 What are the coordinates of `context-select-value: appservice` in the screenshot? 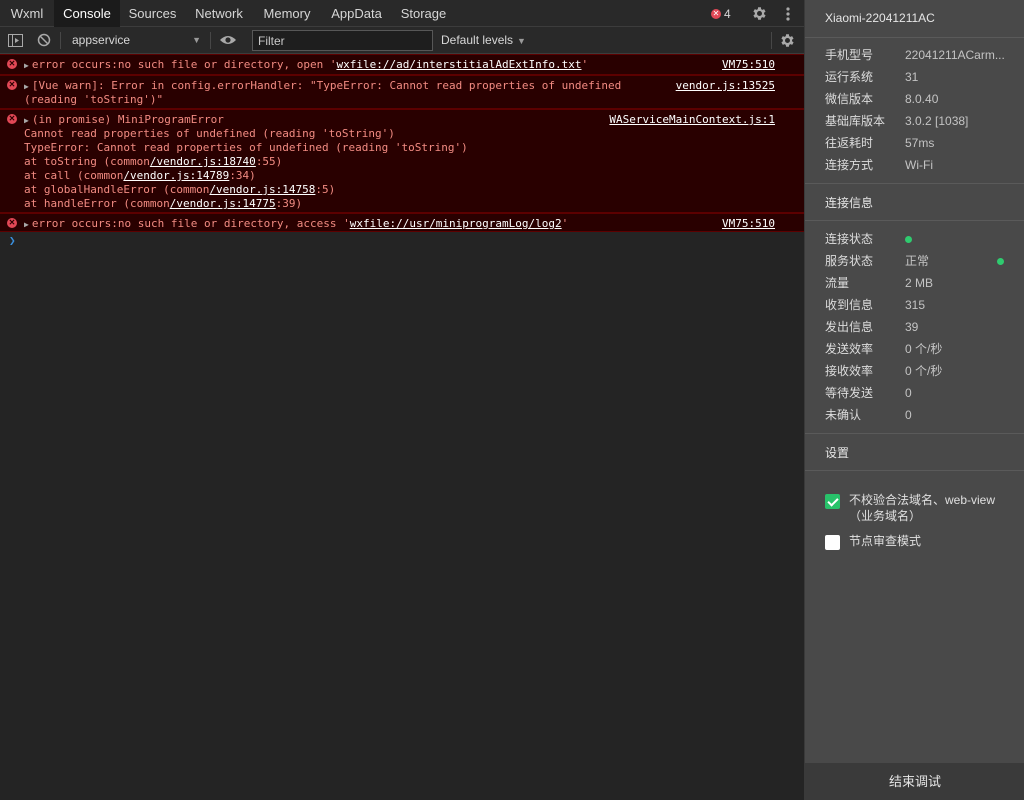 It's located at (101, 40).